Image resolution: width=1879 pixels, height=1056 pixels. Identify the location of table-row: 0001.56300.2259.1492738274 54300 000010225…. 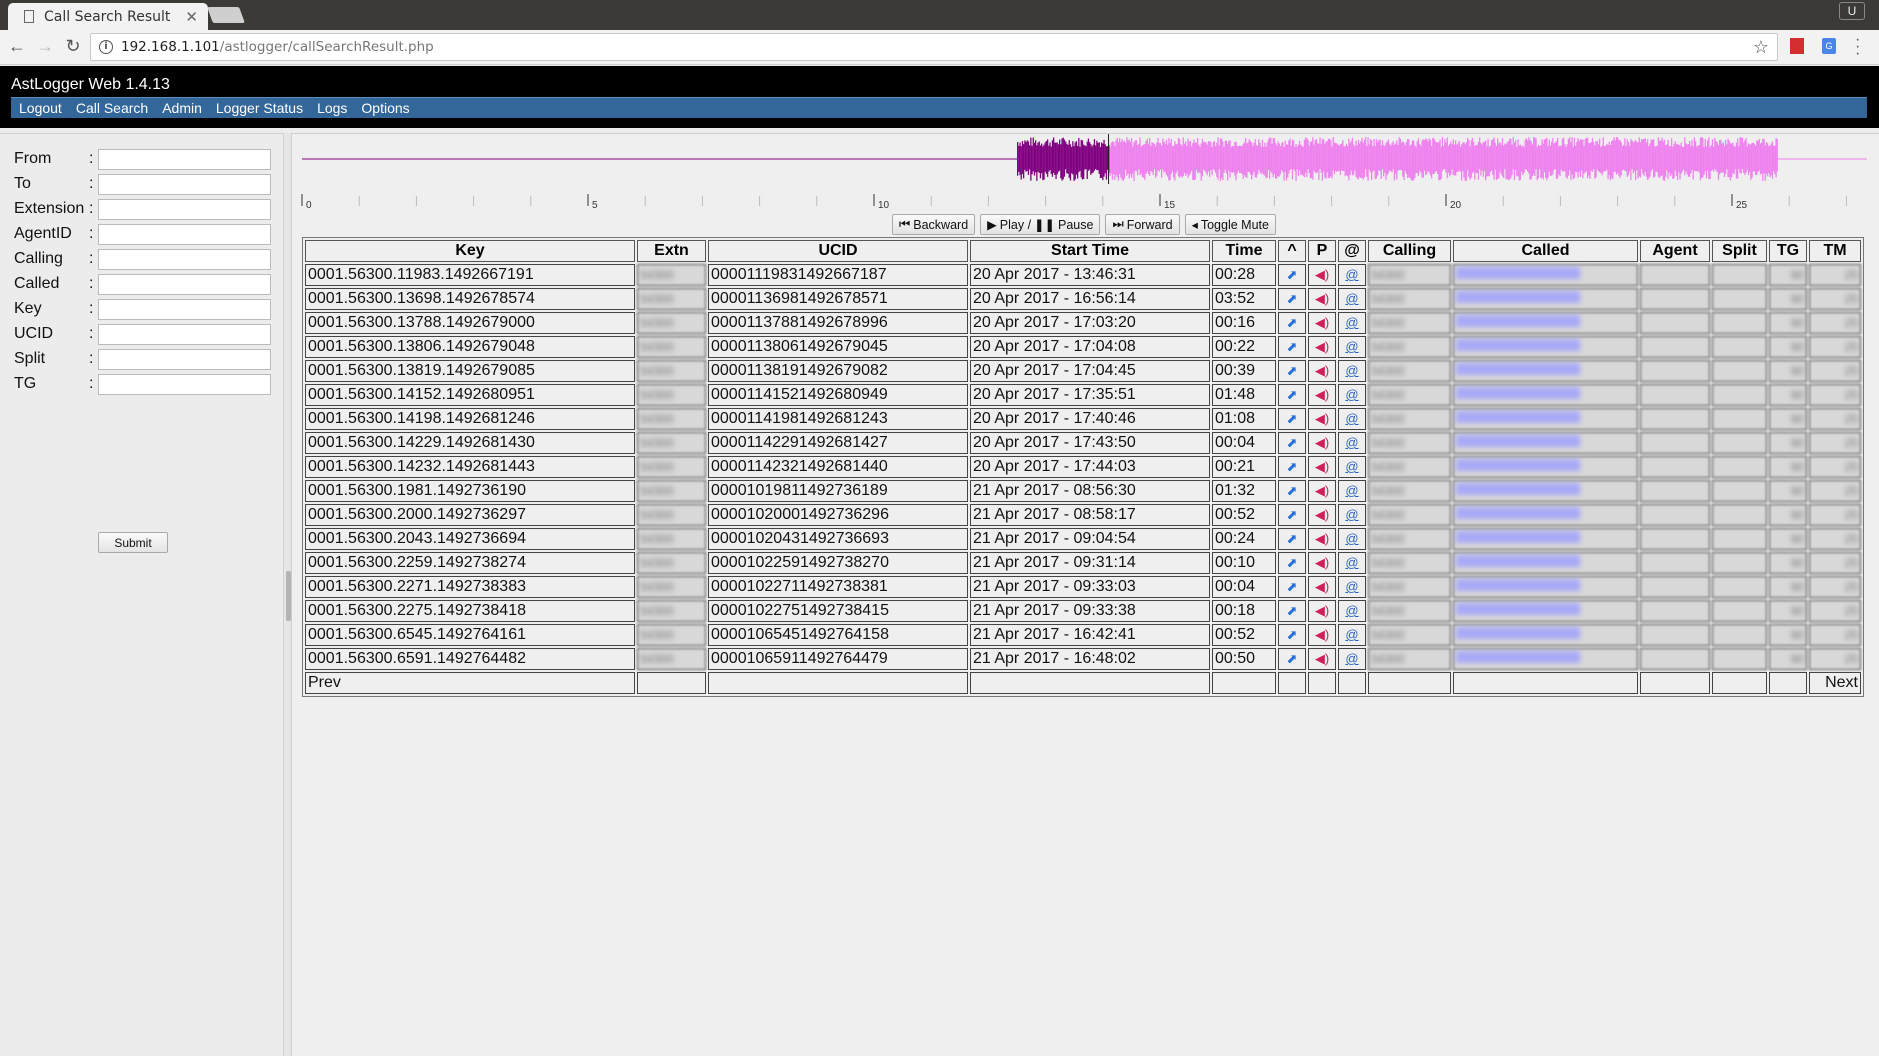
(1083, 563).